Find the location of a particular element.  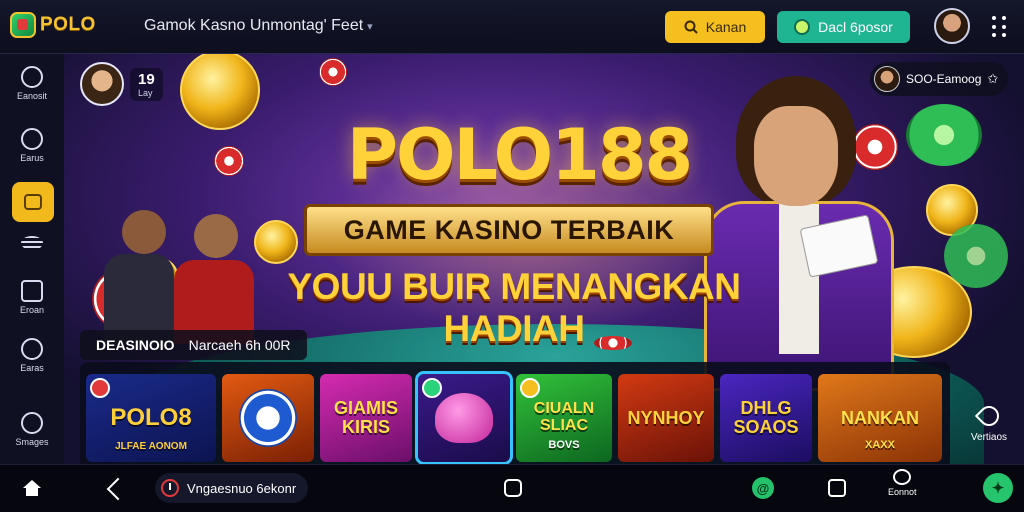

game-tile-8: NANKAN XAXX is located at coordinates (880, 418).